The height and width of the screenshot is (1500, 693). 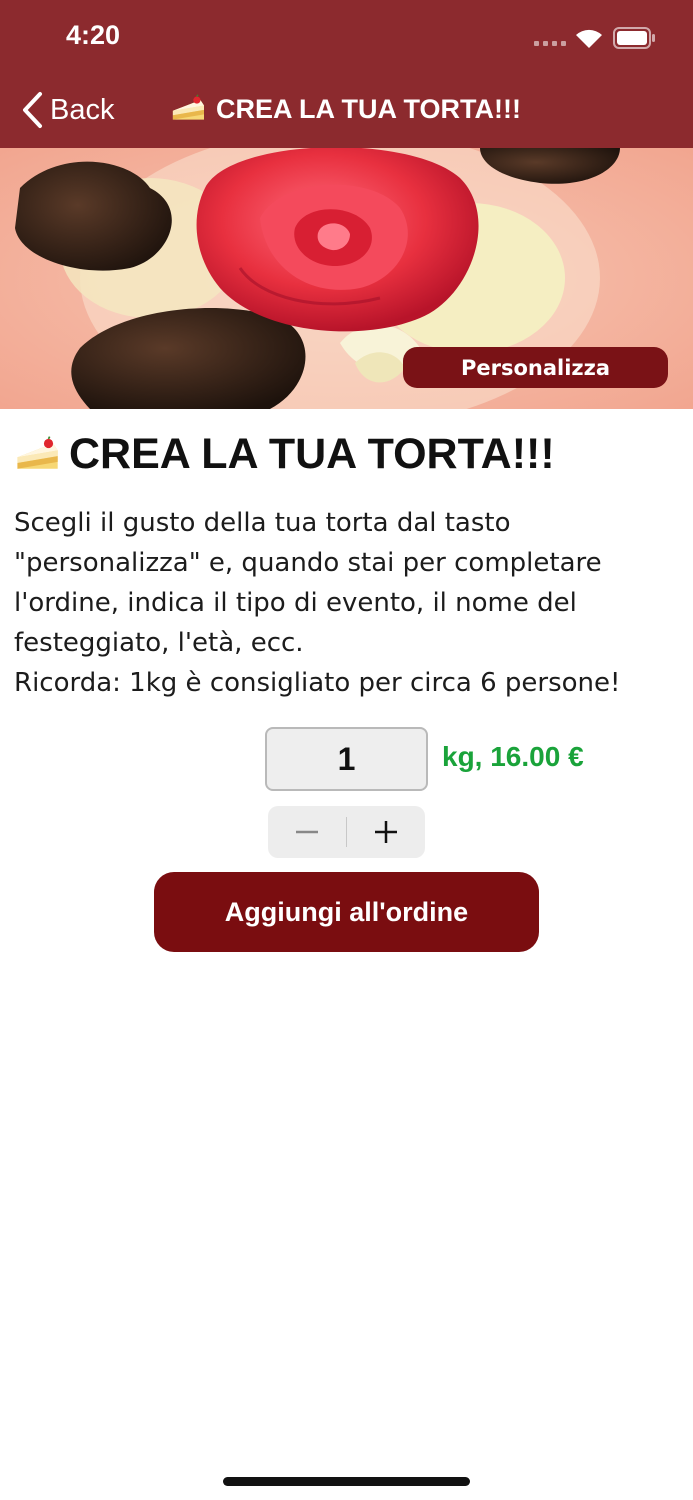 I want to click on product-title-text: CREA LA TUA TORTA!!!, so click(x=312, y=454).